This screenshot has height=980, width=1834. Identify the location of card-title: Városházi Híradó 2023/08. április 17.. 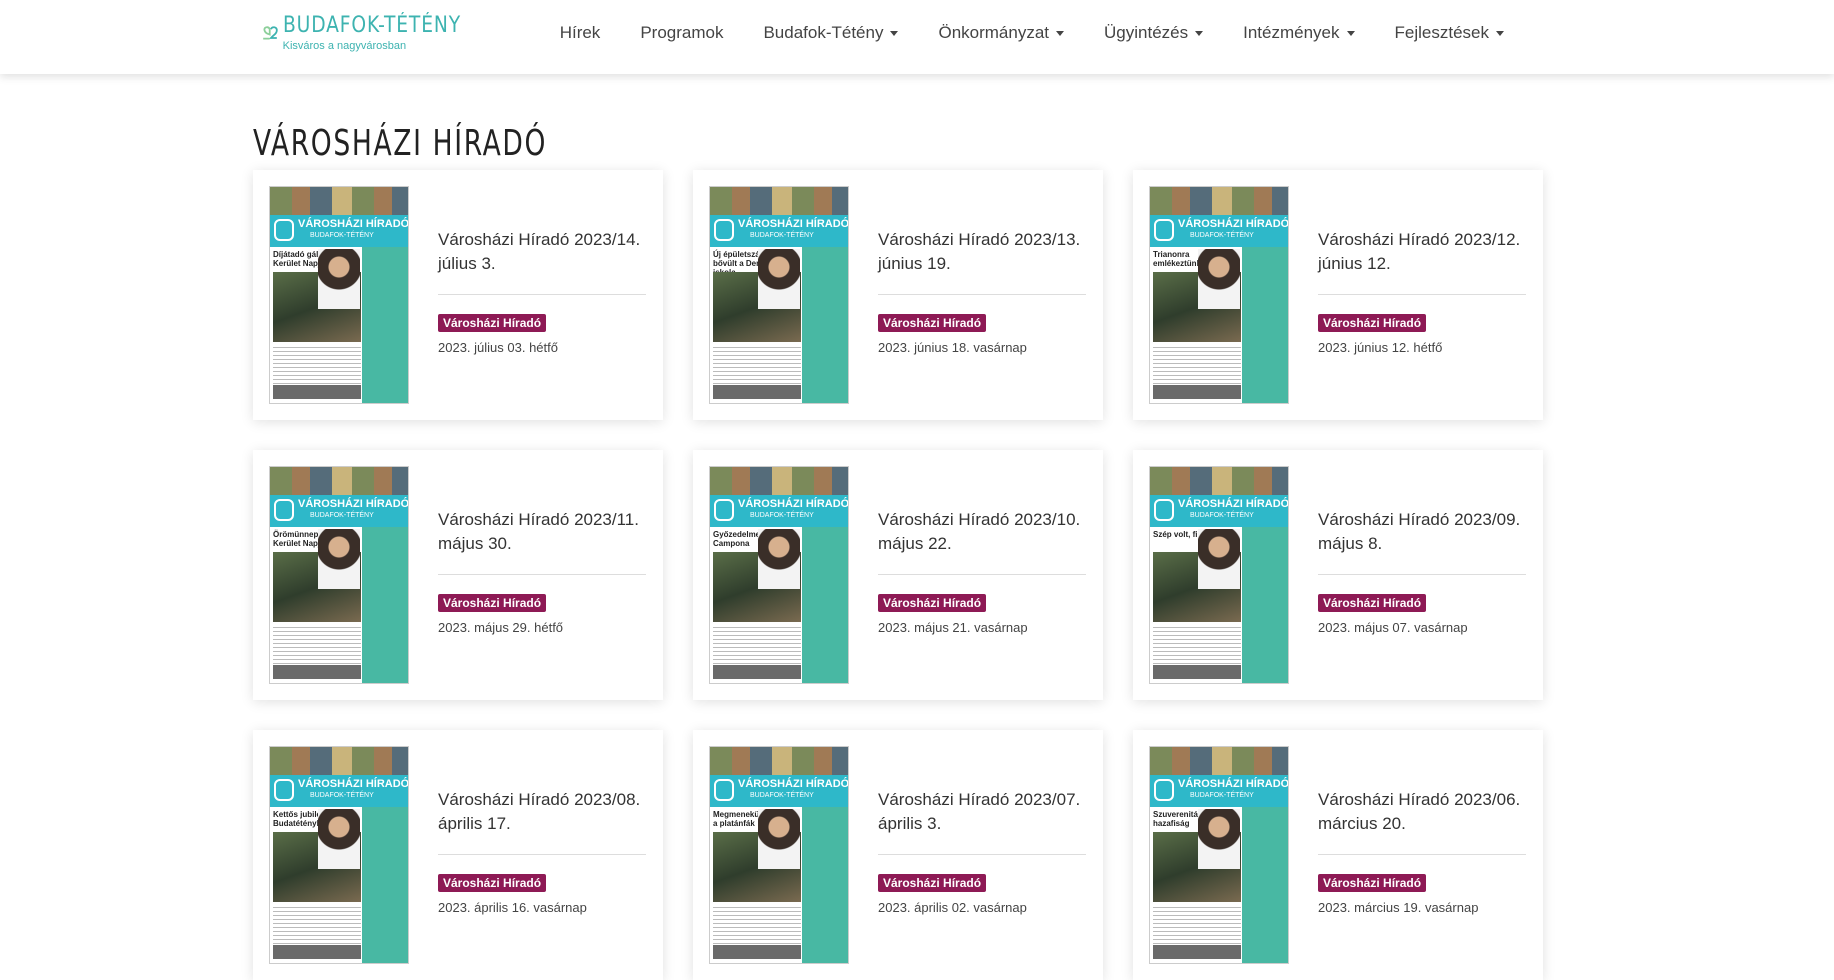
(540, 812).